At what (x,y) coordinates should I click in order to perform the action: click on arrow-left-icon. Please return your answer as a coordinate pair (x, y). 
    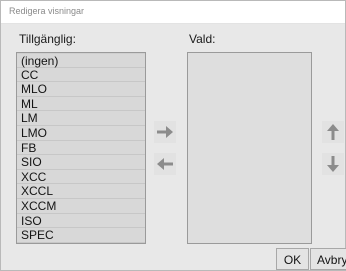
    Looking at the image, I should click on (165, 164).